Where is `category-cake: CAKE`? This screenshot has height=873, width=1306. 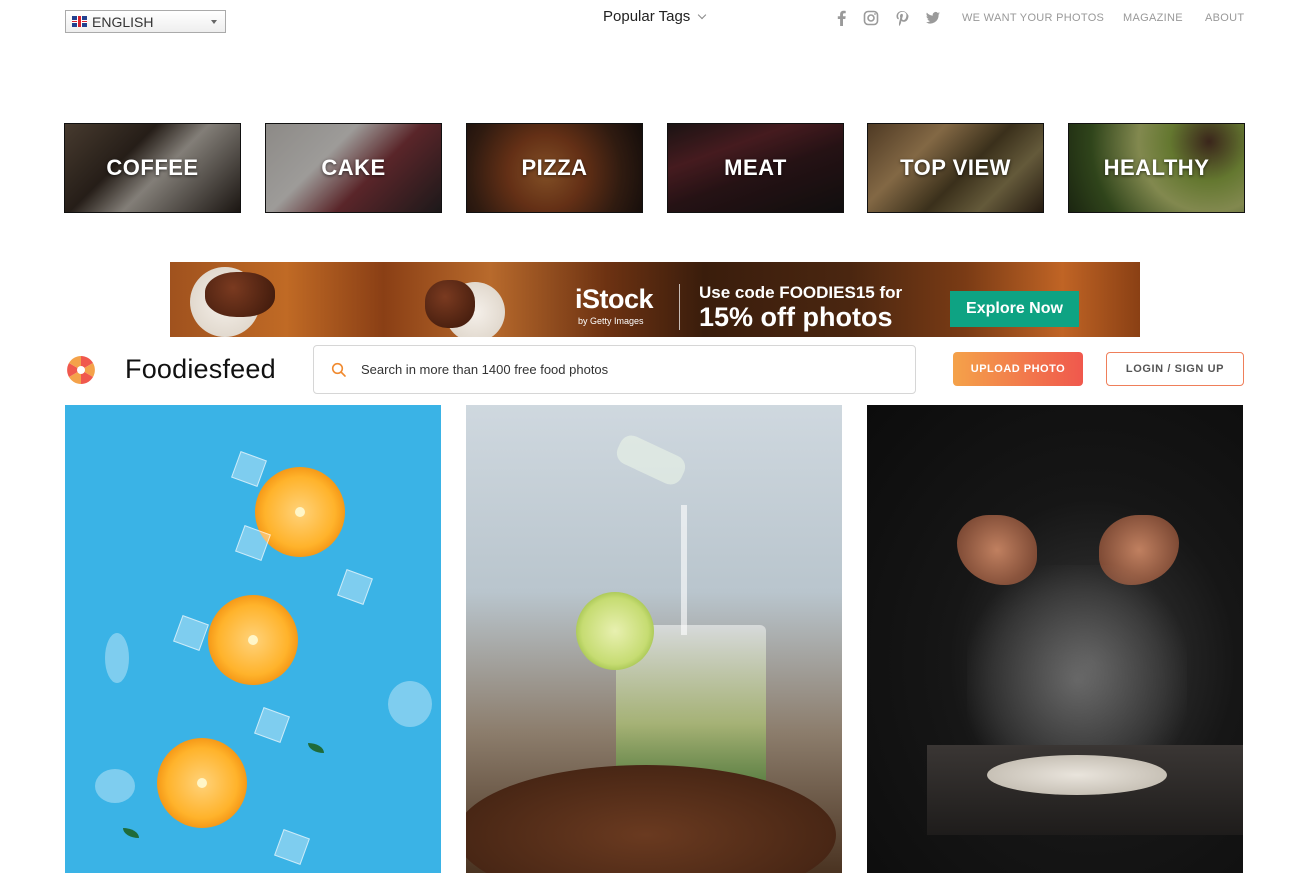
category-cake: CAKE is located at coordinates (353, 168).